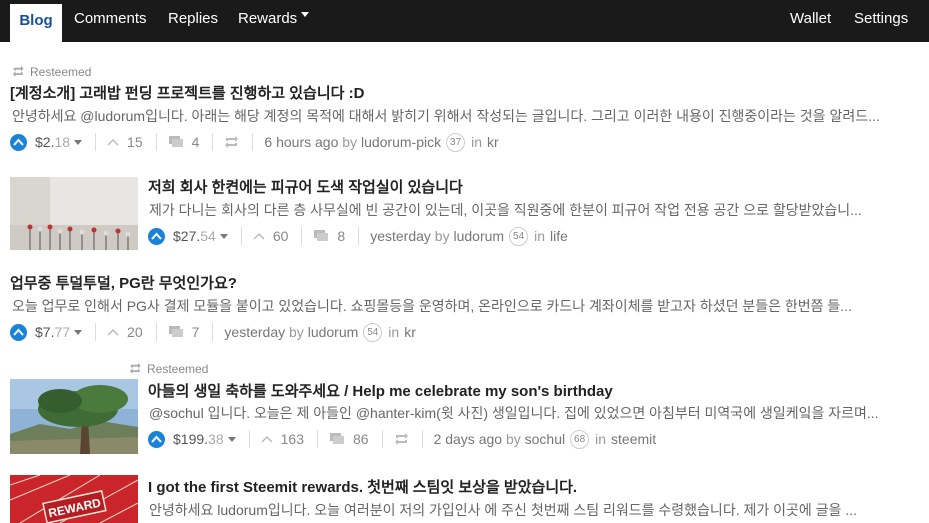  Describe the element at coordinates (74, 499) in the screenshot. I see `post-thumbnail: REWARD` at that location.